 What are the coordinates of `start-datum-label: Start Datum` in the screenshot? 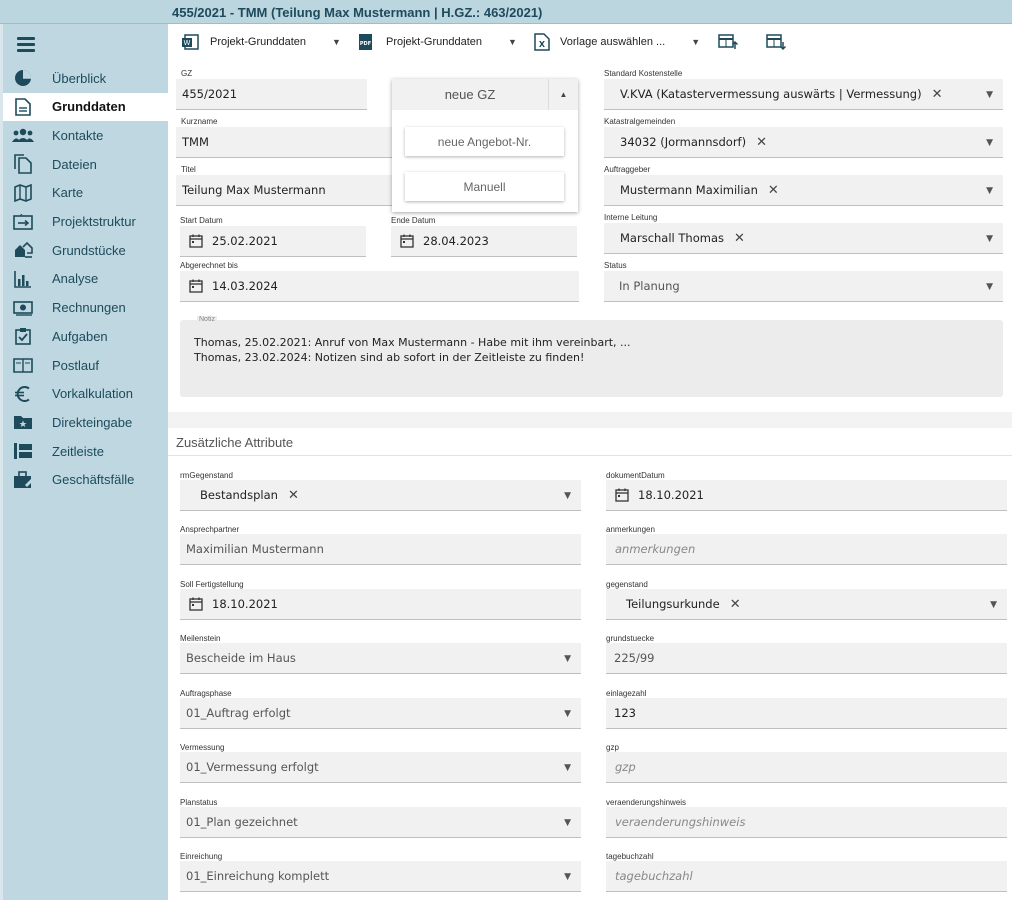 It's located at (201, 220).